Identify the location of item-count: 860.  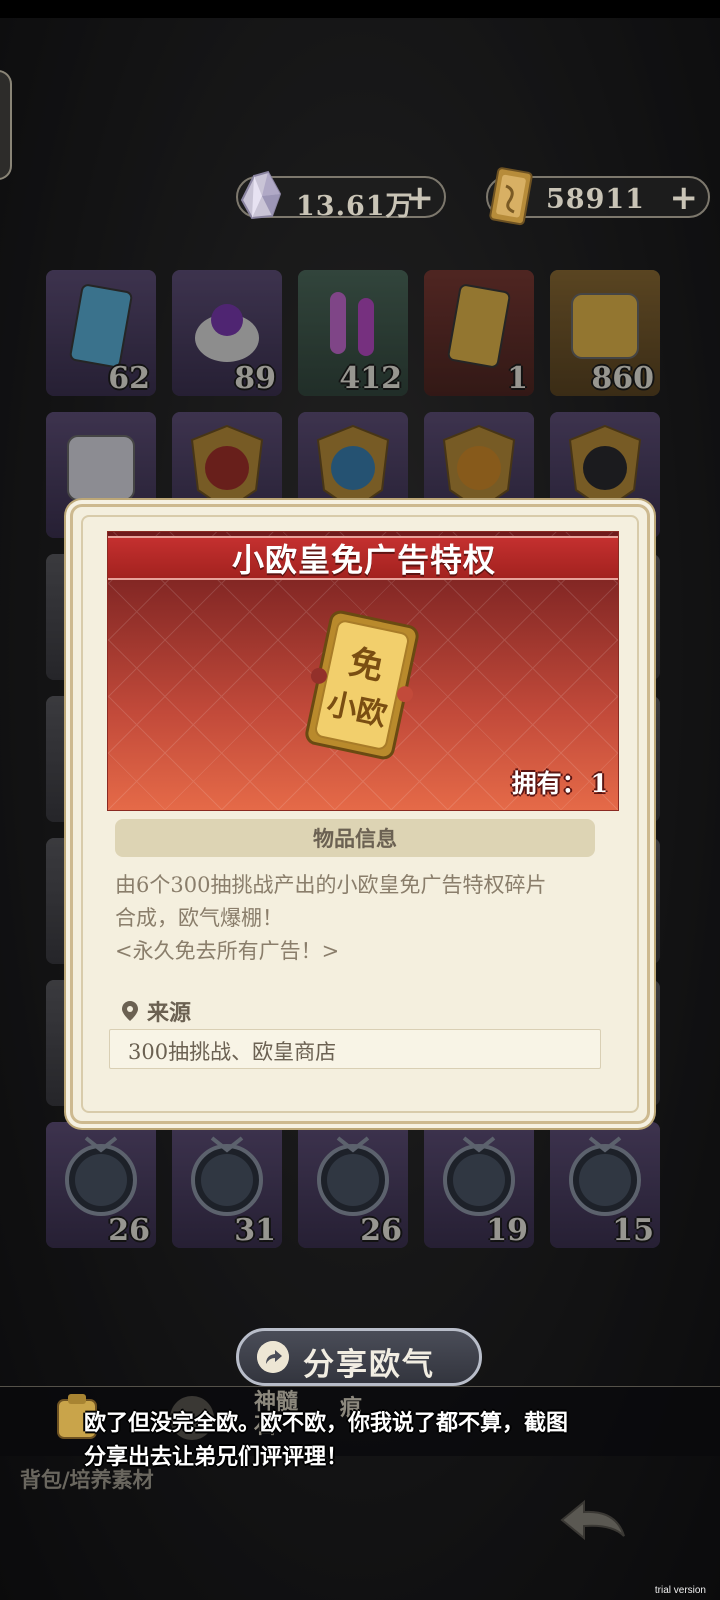
(622, 378).